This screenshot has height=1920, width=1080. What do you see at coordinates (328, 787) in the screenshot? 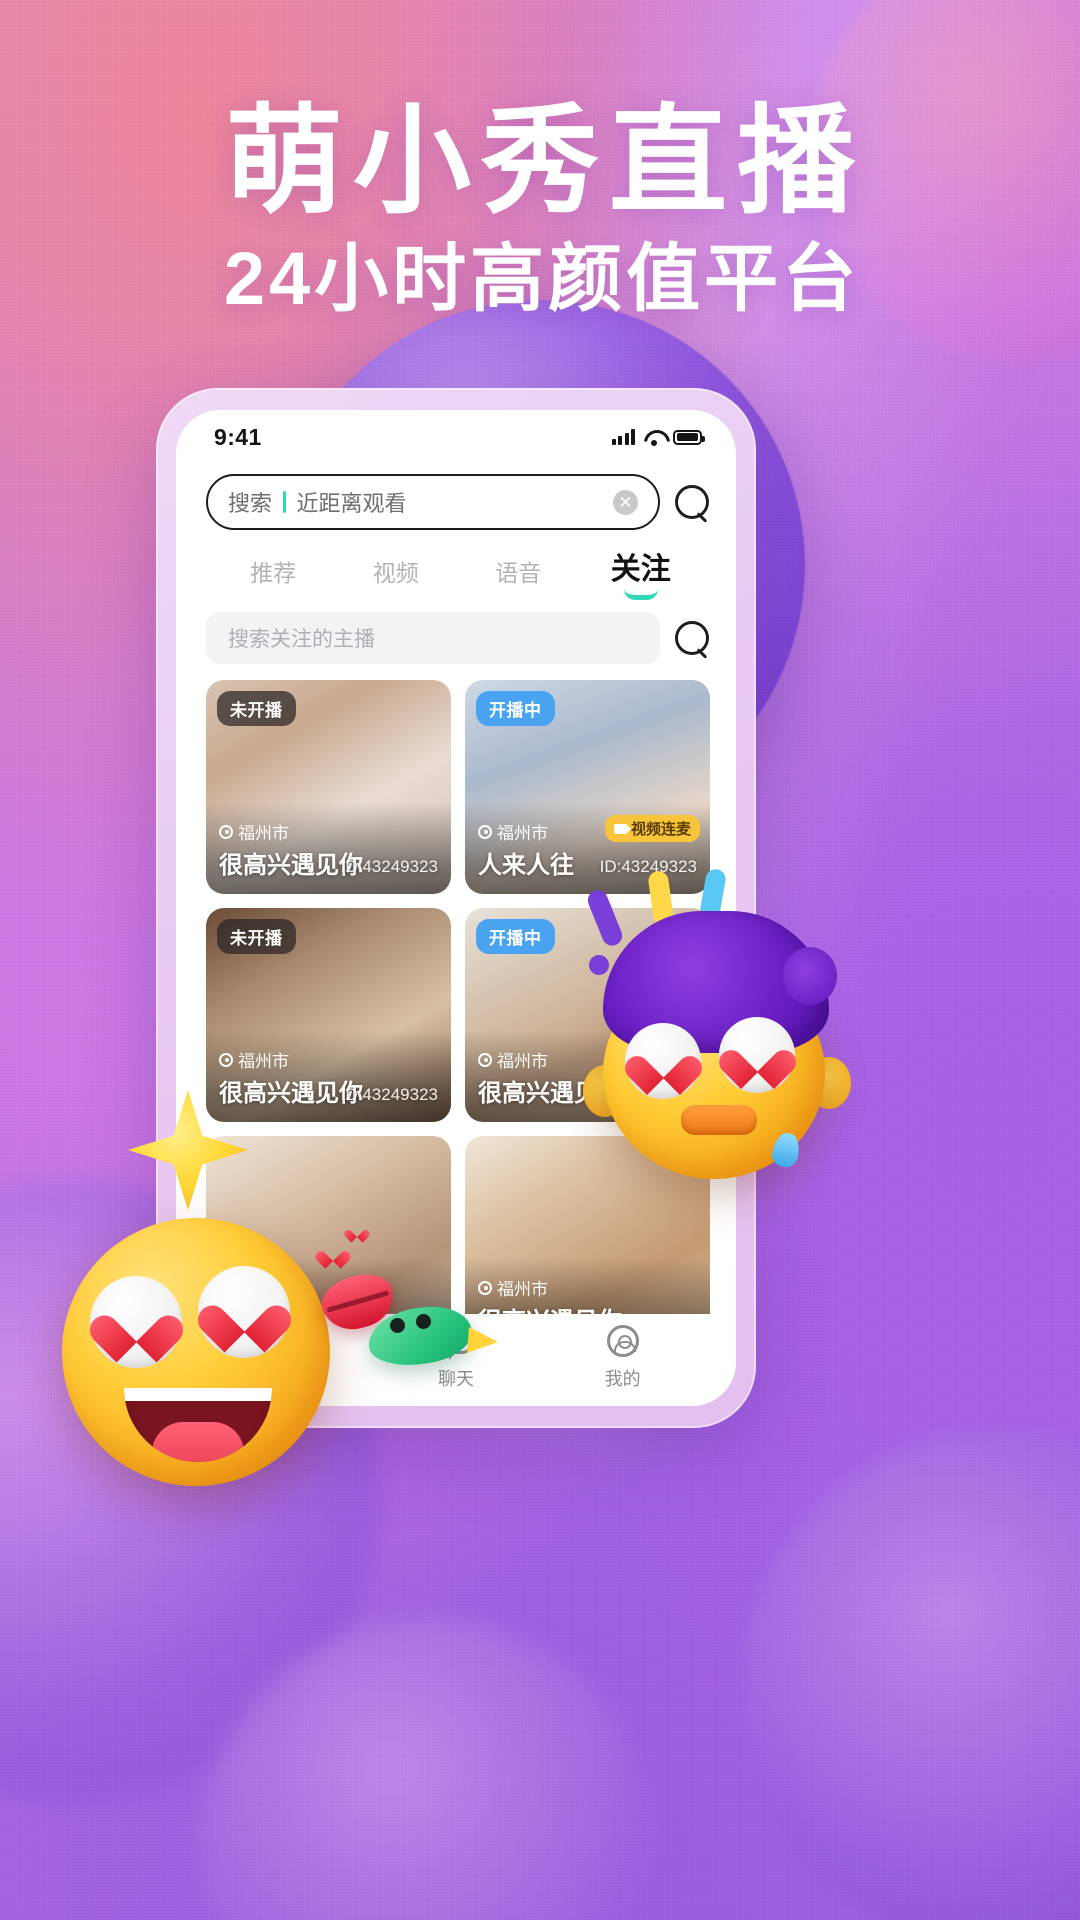
I see `streamer-card: 未开播 福州市 很高兴遇见你 ID:43249323` at bounding box center [328, 787].